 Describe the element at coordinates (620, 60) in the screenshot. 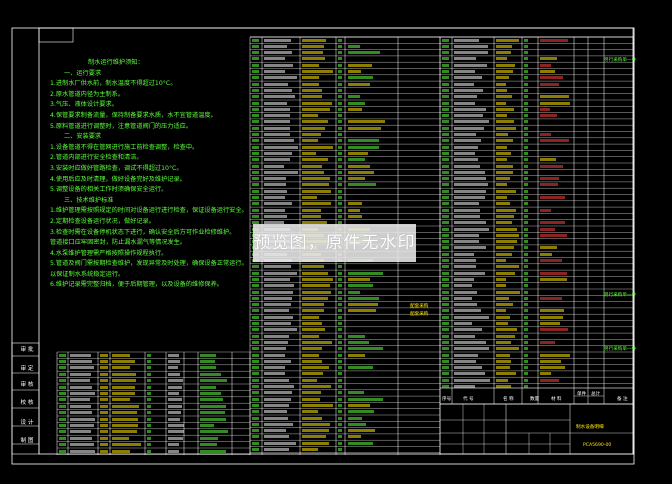

I see `right-note: 另行采购单一件` at that location.